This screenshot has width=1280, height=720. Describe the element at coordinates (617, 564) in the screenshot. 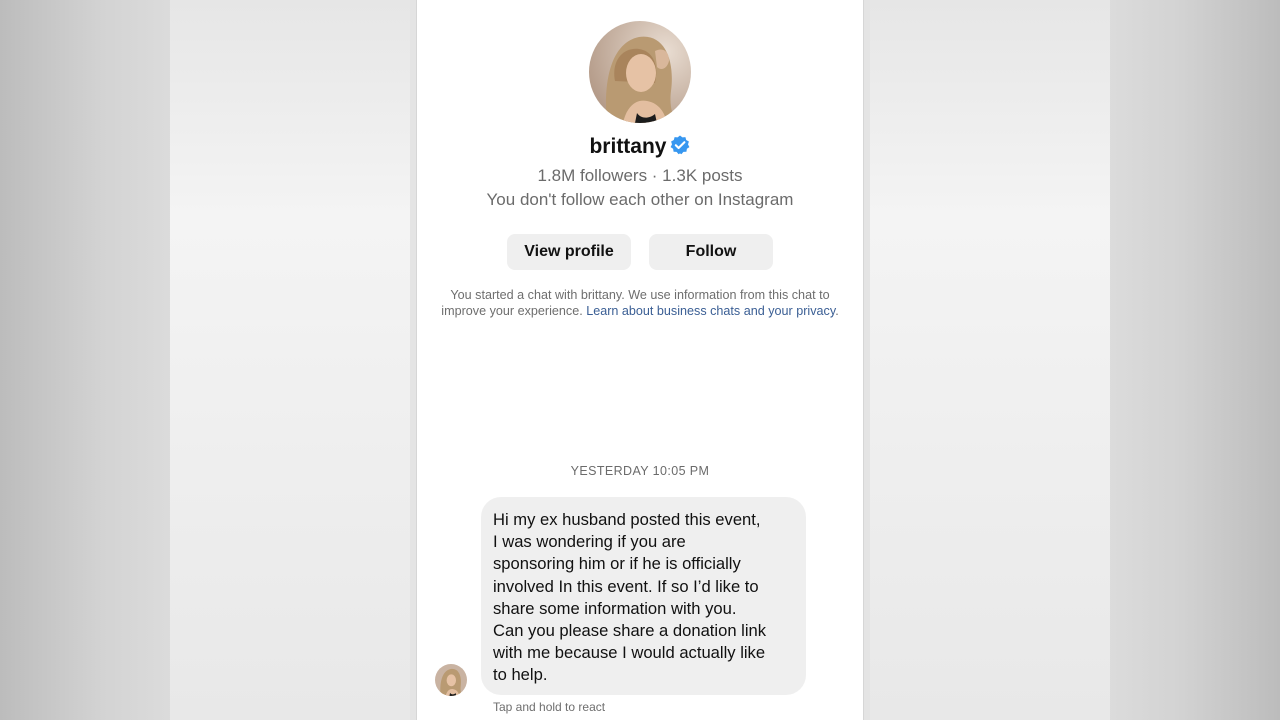

I see `message-line: sponsoring him or if he is officially` at that location.